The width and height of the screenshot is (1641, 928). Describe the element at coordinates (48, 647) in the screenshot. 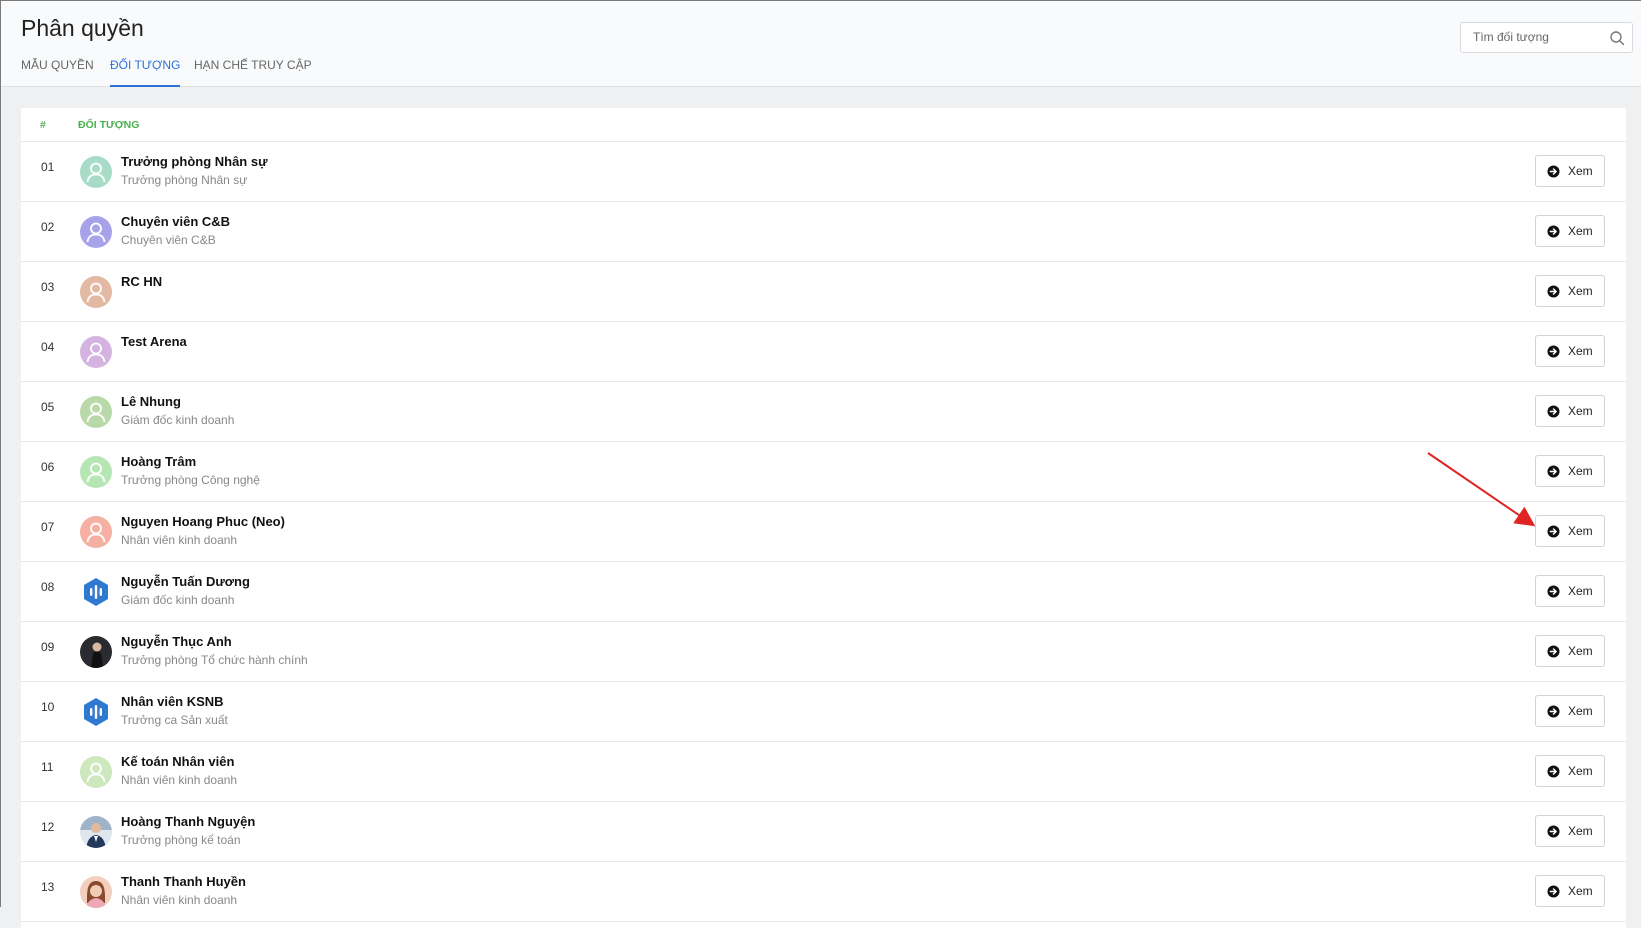

I see `row-index: 09` at that location.